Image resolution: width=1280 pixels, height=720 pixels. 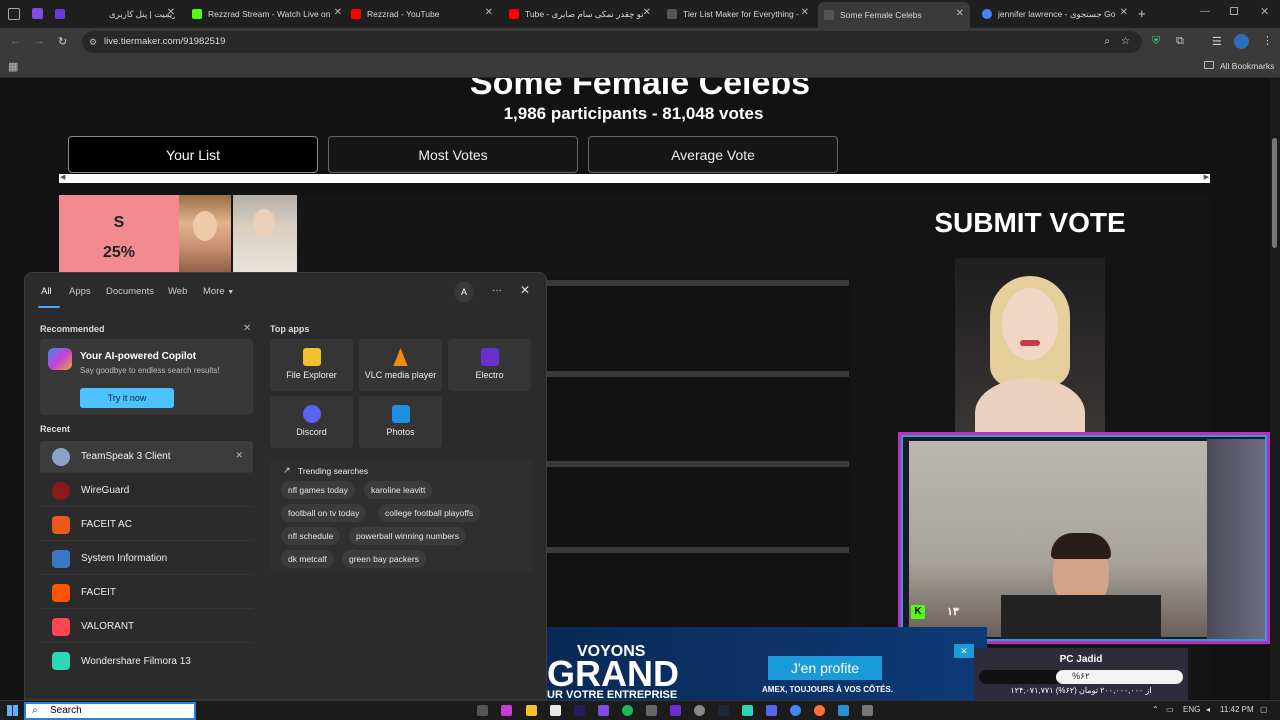 I want to click on vertical-scrollbar-thumb, so click(x=1274, y=193).